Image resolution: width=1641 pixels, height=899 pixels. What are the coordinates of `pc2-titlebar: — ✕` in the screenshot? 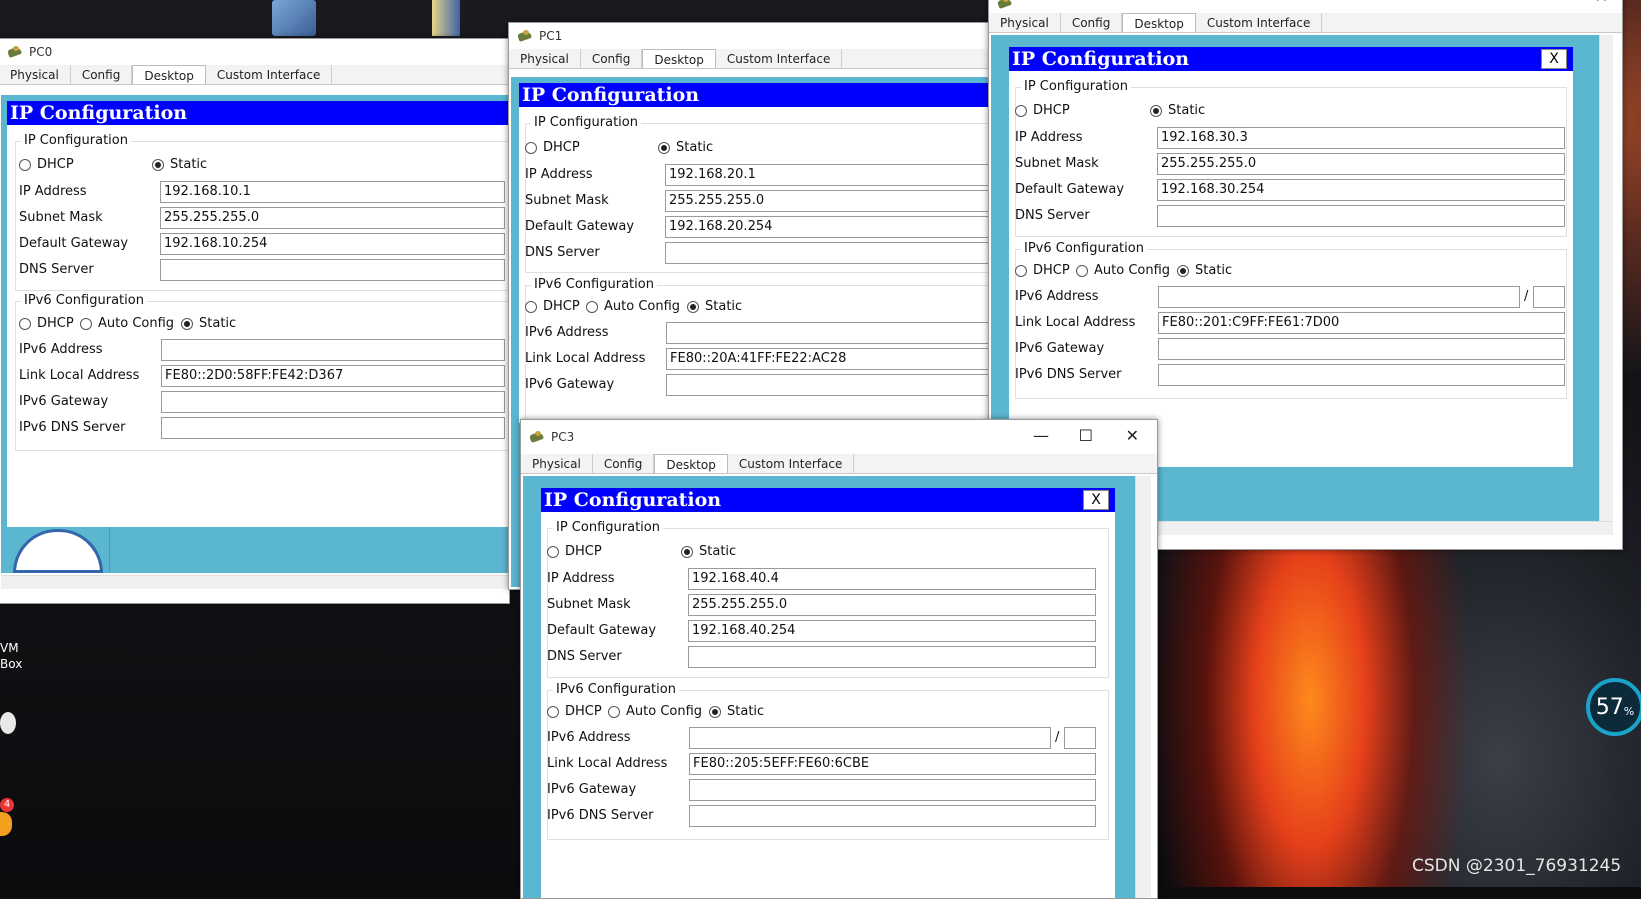 It's located at (1305, 6).